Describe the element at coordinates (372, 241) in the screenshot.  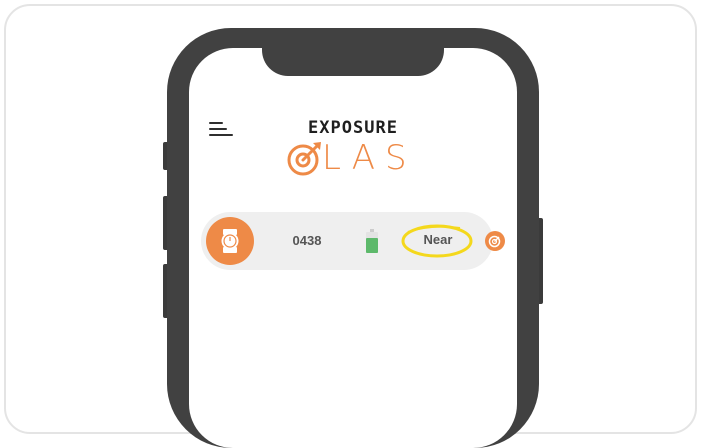
I see `battery-icon` at that location.